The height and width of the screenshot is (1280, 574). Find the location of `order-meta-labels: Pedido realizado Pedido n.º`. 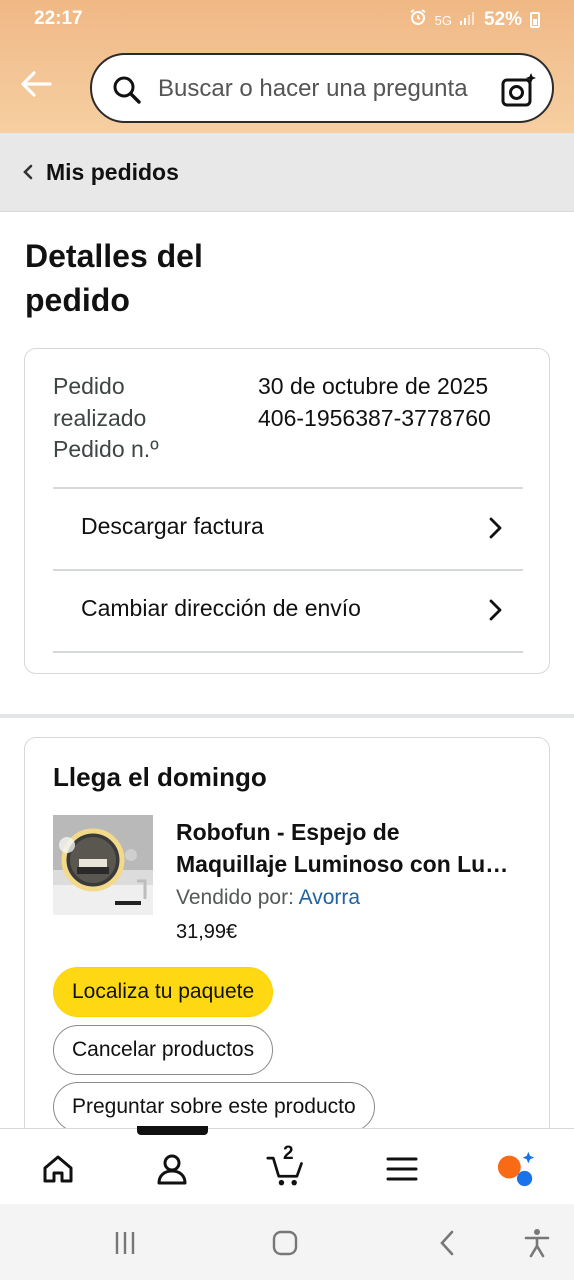

order-meta-labels: Pedido realizado Pedido n.º is located at coordinates (138, 418).